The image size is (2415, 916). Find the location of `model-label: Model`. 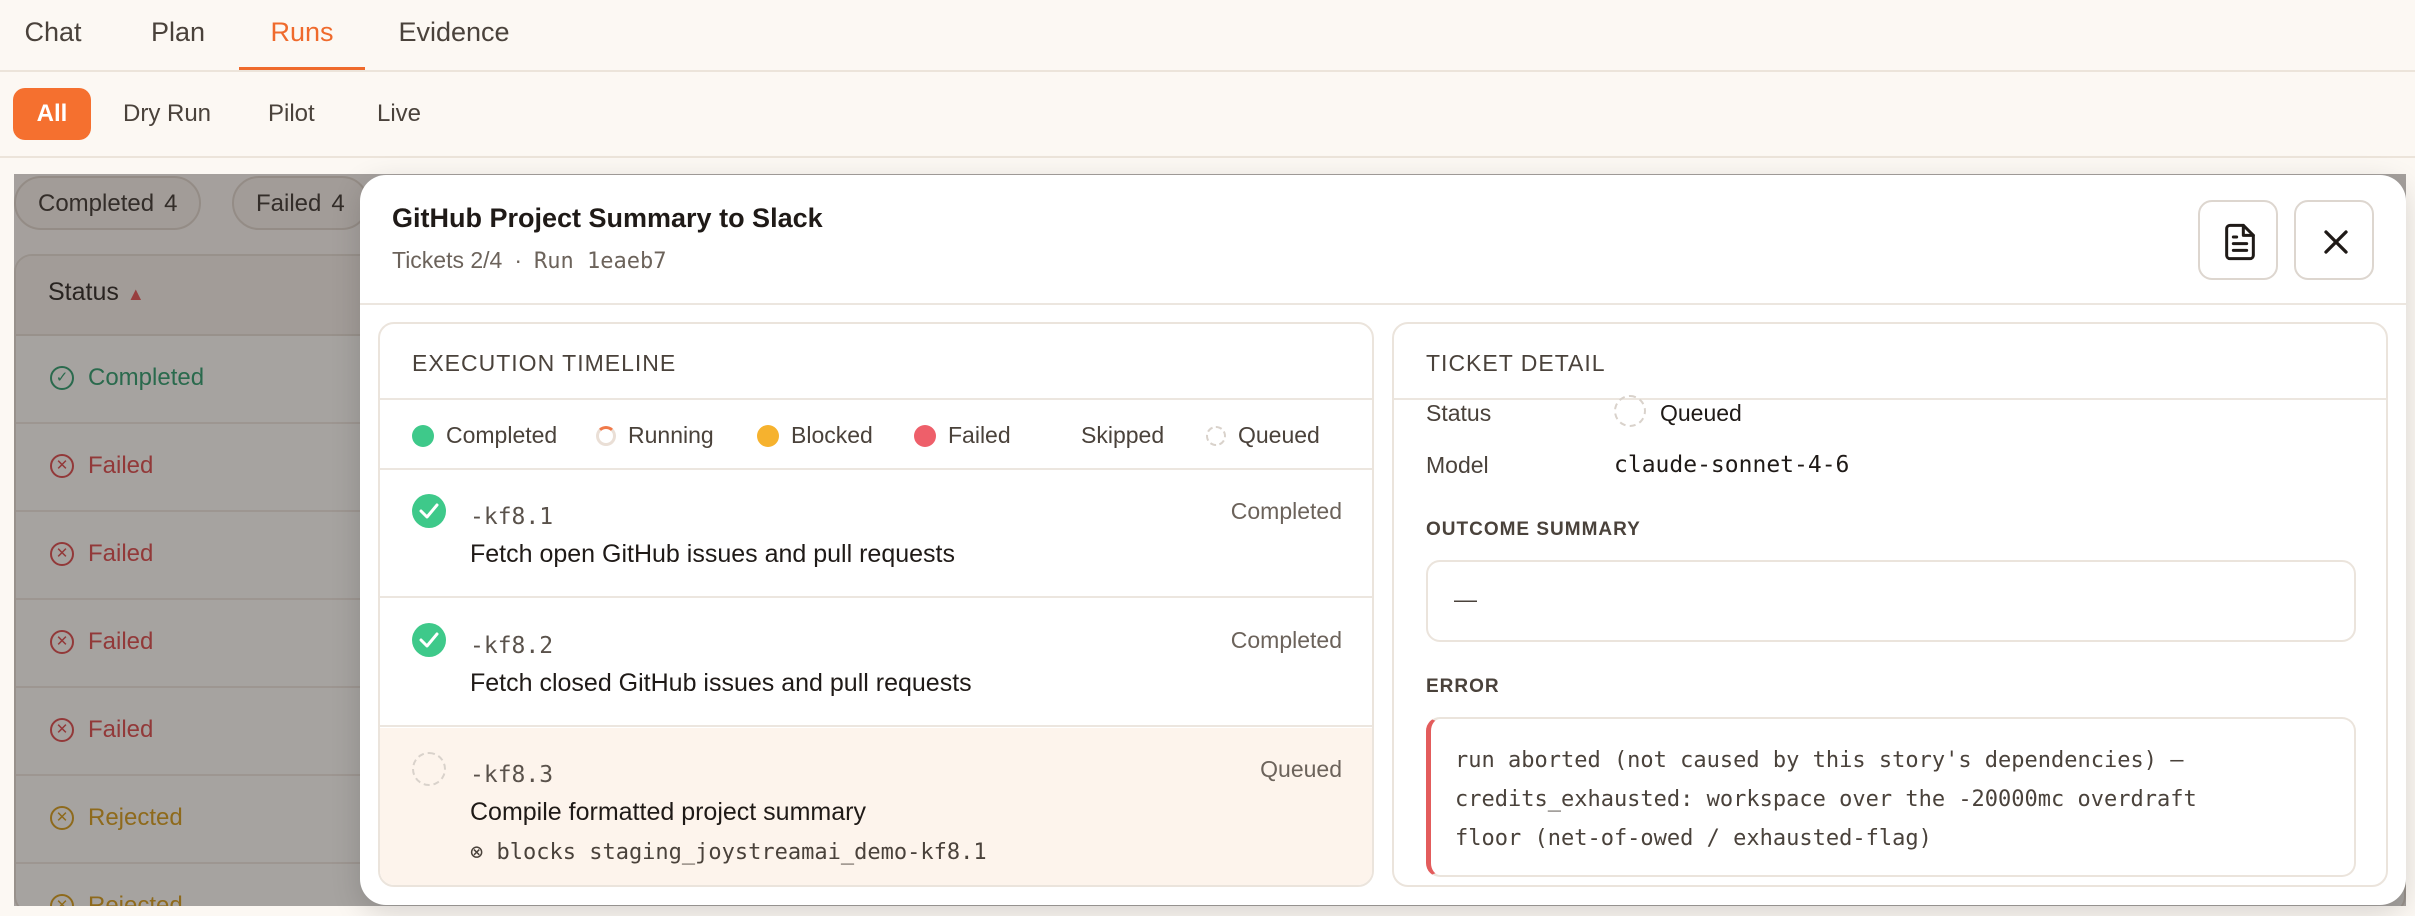

model-label: Model is located at coordinates (1457, 465).